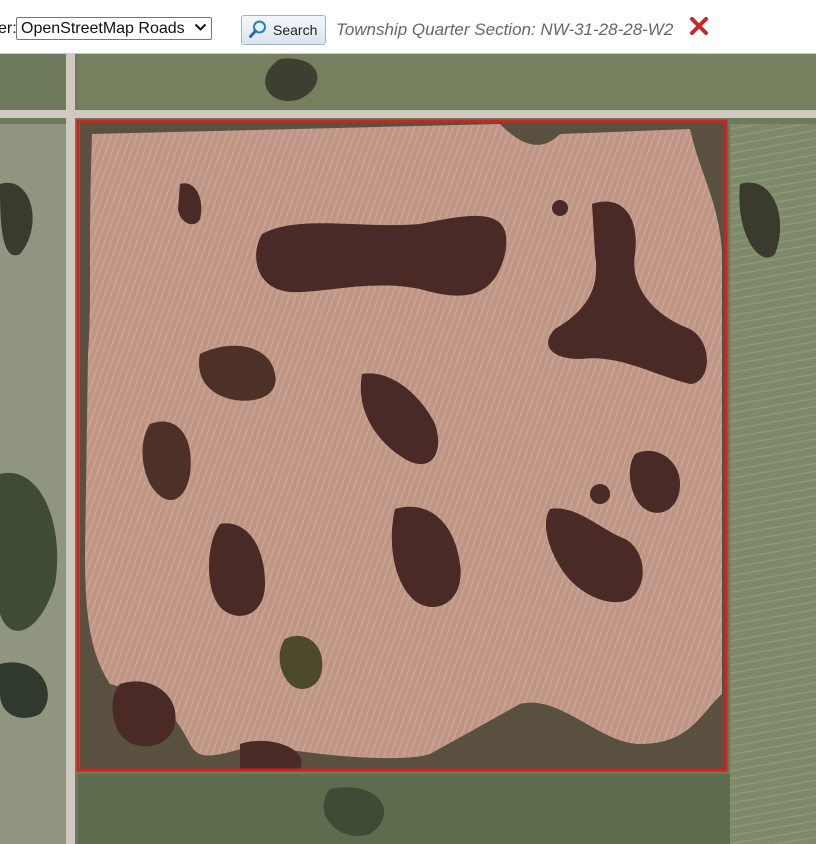 This screenshot has height=844, width=816. I want to click on close-x-icon, so click(699, 28).